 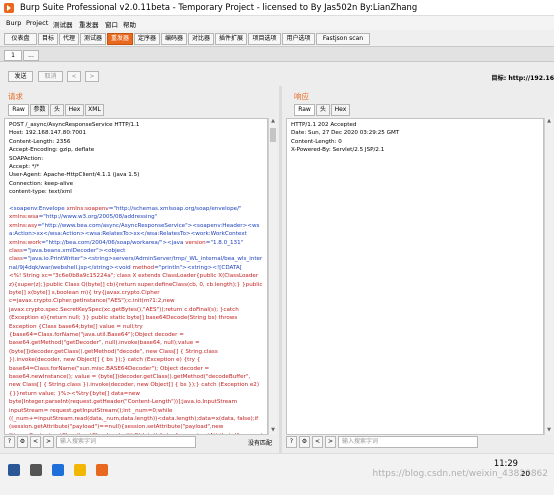 I want to click on request-line-segment: ="println">, so click(x=170, y=267).